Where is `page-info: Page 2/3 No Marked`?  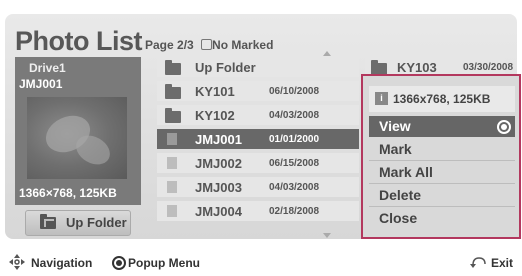
page-info: Page 2/3 No Marked is located at coordinates (209, 45).